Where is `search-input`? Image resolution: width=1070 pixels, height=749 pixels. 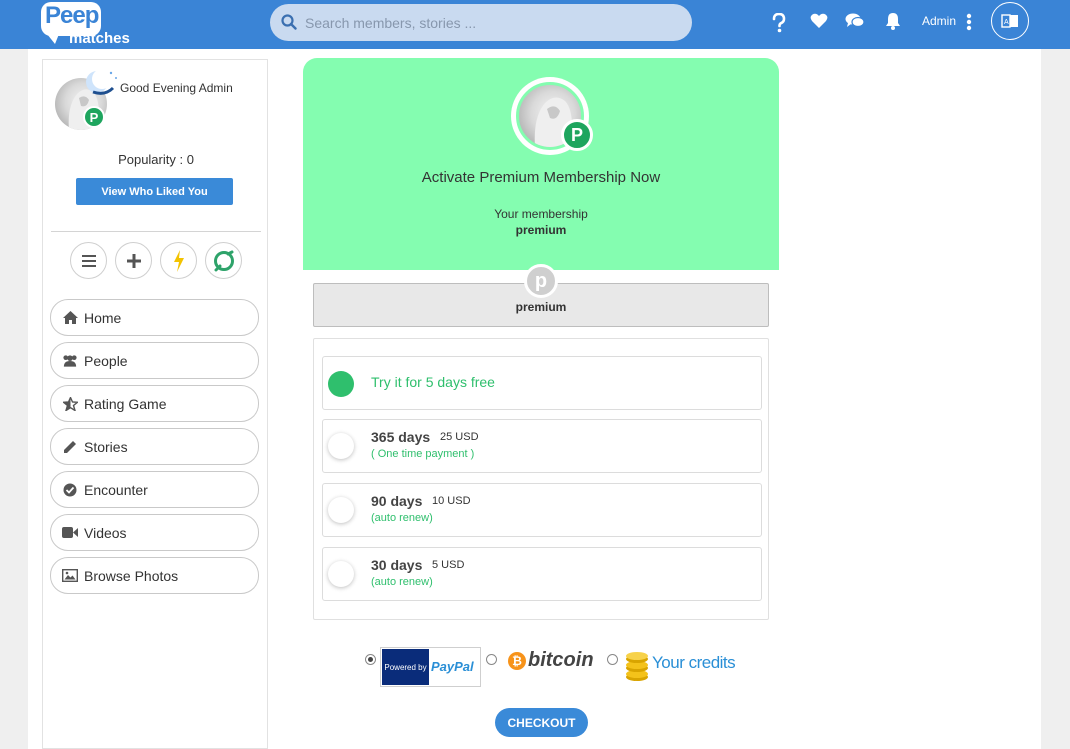 search-input is located at coordinates (490, 22).